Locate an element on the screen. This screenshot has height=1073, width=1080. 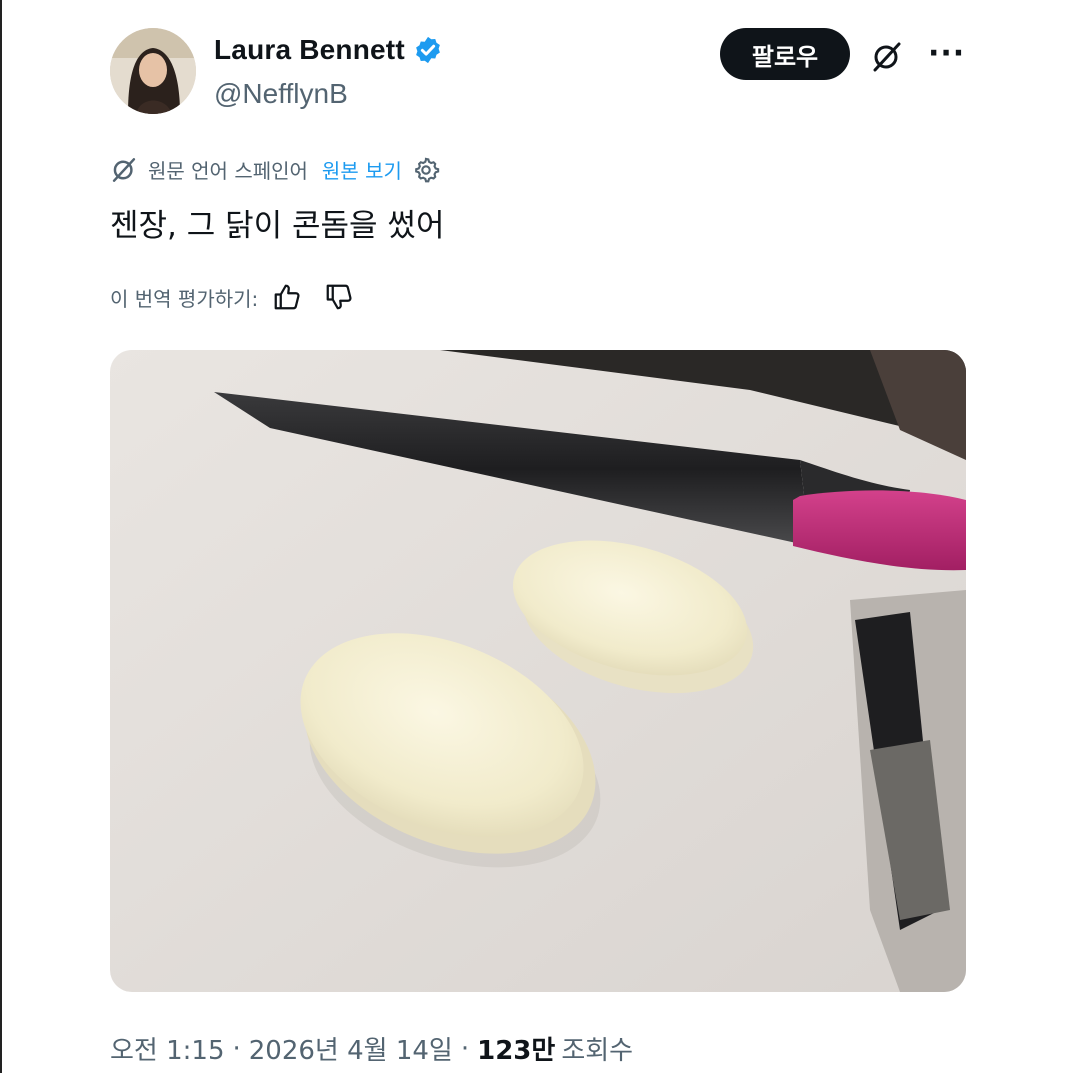
grok-icon is located at coordinates (887, 57).